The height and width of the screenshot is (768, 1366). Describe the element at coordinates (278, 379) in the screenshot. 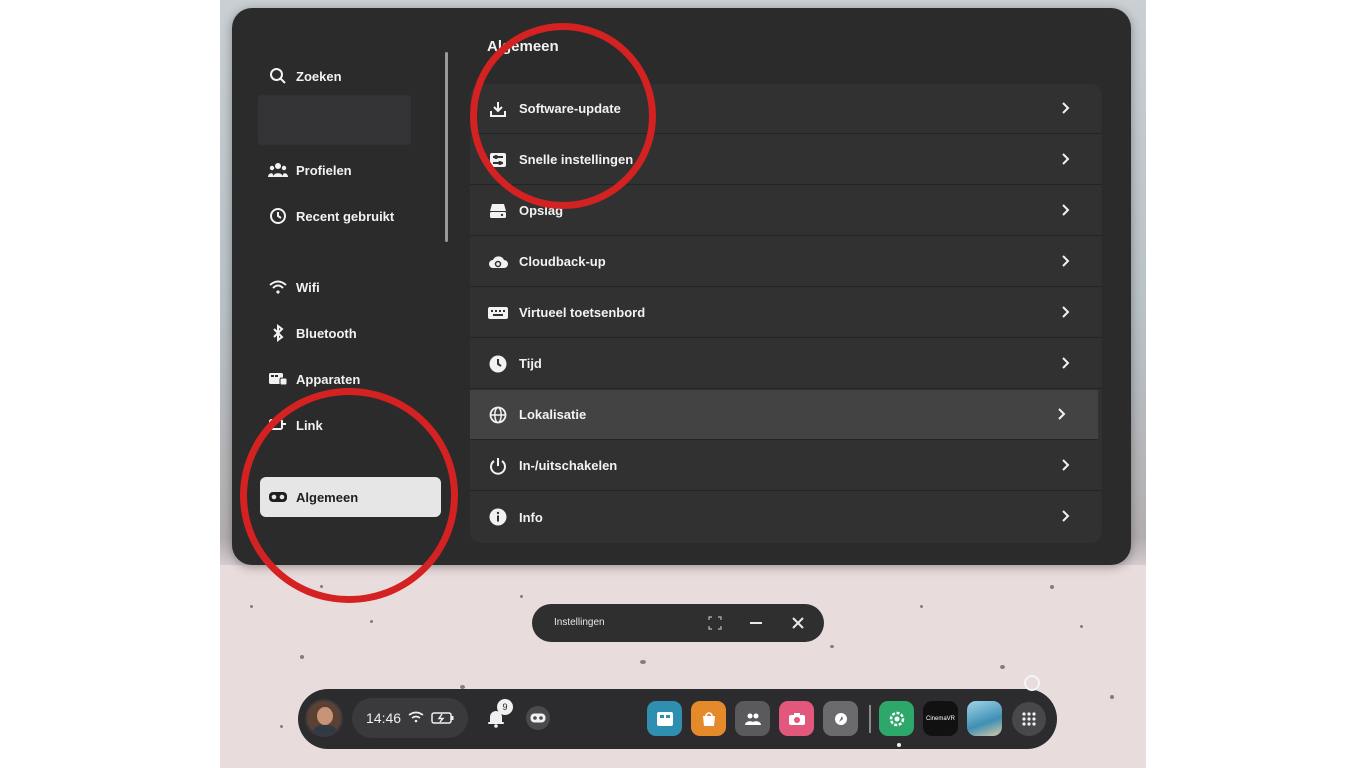

I see `devices-icon` at that location.